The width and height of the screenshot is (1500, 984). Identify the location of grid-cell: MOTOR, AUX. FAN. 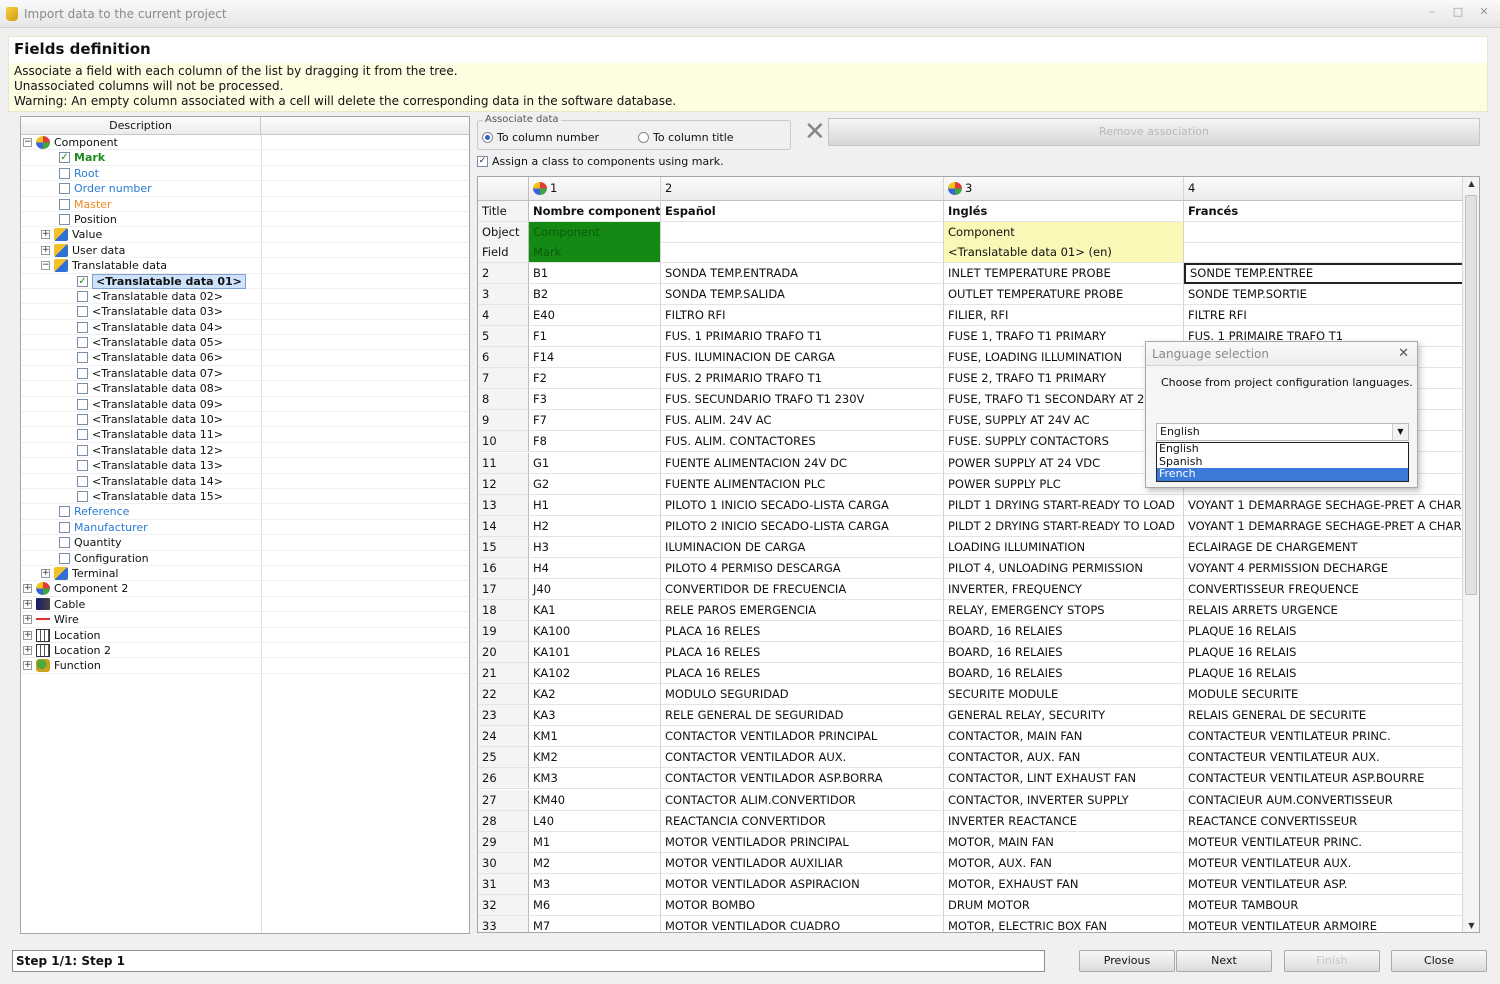
(1064, 863).